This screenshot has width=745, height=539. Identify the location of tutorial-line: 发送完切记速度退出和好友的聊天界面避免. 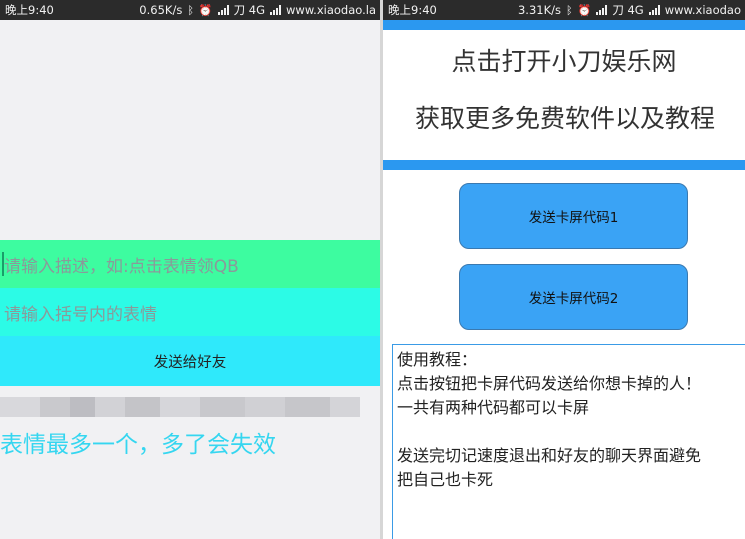
(549, 455).